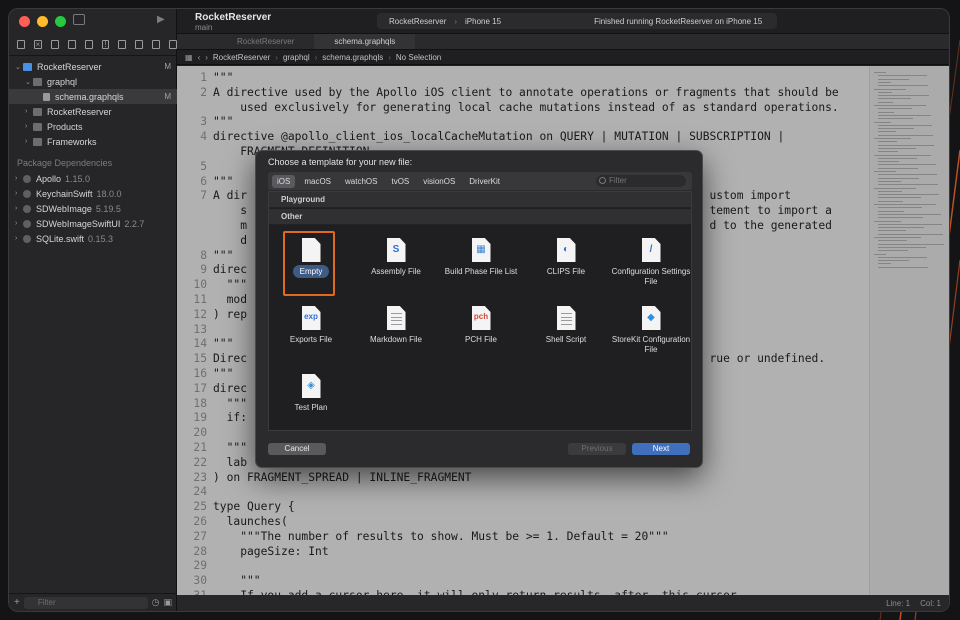  I want to click on template-label: PCH File, so click(481, 340).